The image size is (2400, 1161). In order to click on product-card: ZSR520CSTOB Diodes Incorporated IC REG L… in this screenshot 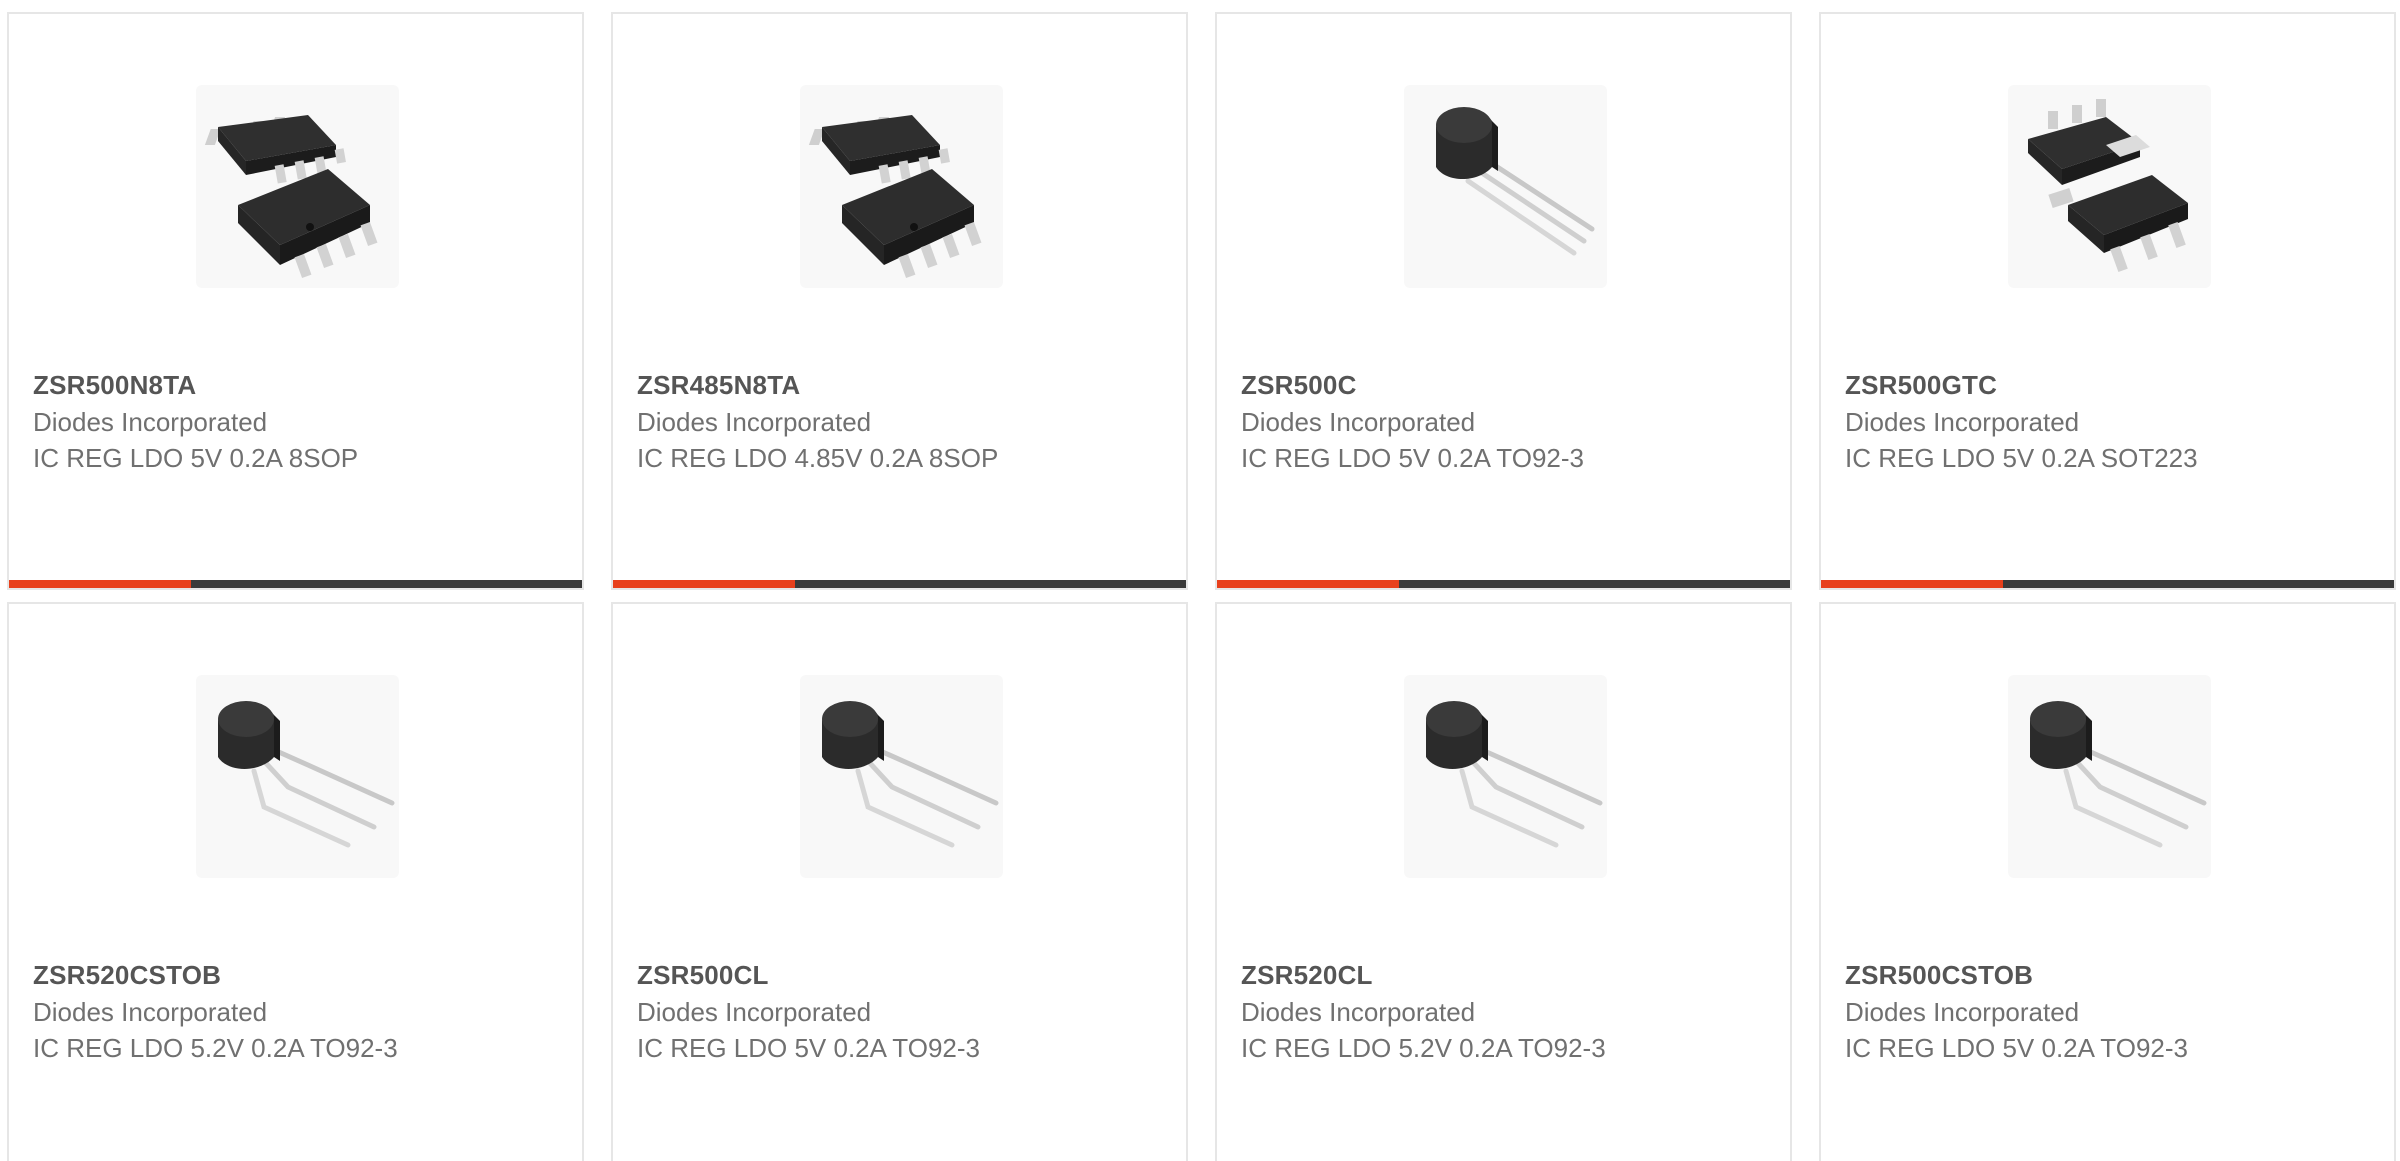, I will do `click(295, 881)`.